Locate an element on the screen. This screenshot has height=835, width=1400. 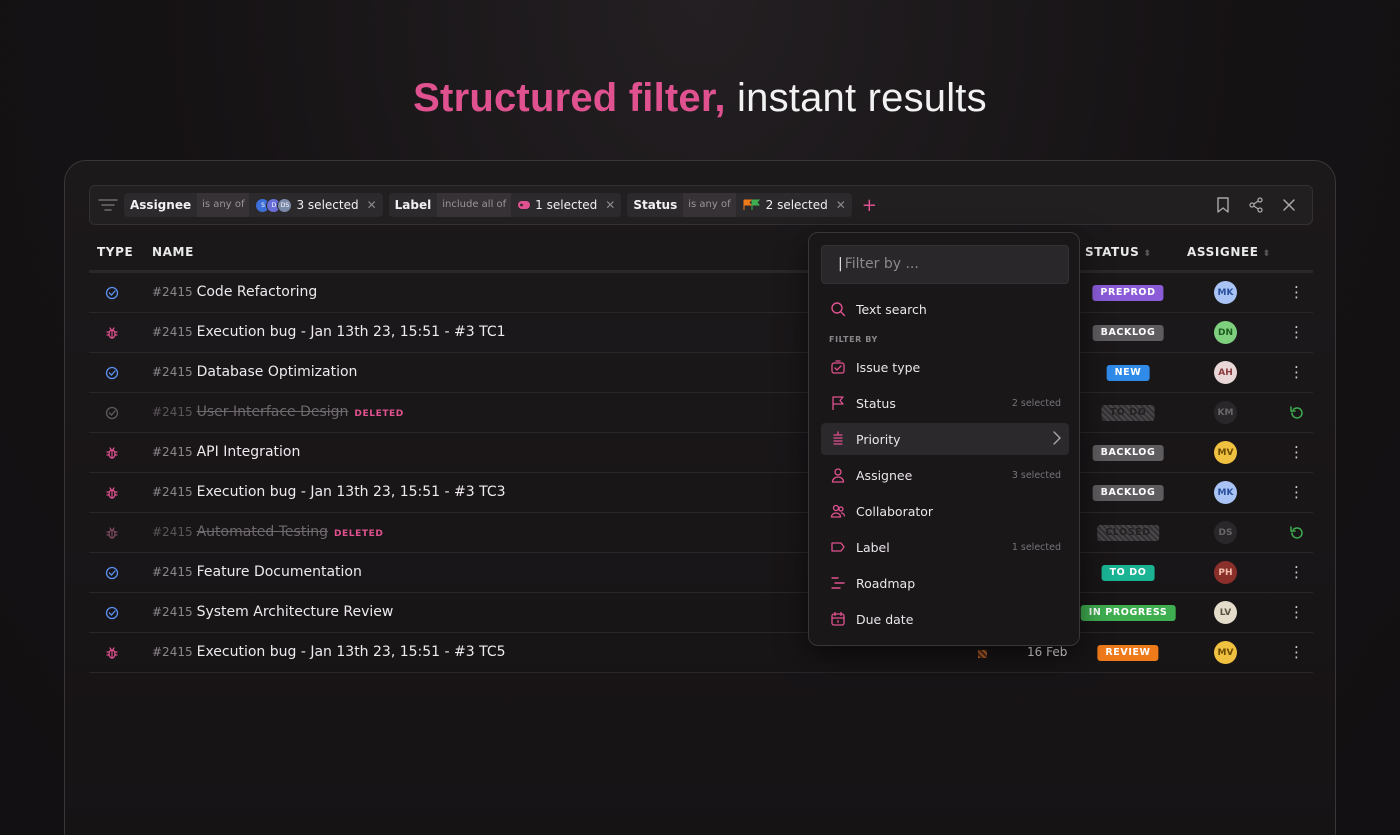
status-badge: PREPROD is located at coordinates (1128, 293).